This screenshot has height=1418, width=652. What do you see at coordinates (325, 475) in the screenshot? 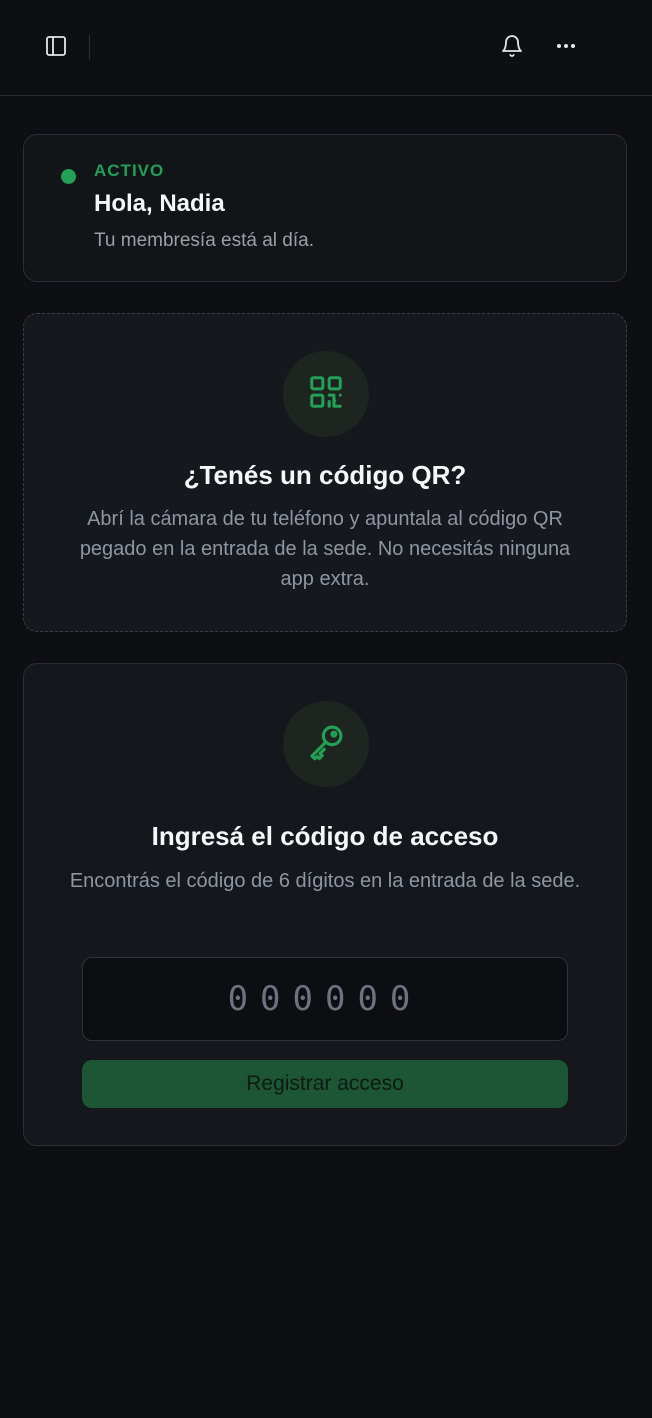
I see `qr-title: ¿Tenés un código QR?` at bounding box center [325, 475].